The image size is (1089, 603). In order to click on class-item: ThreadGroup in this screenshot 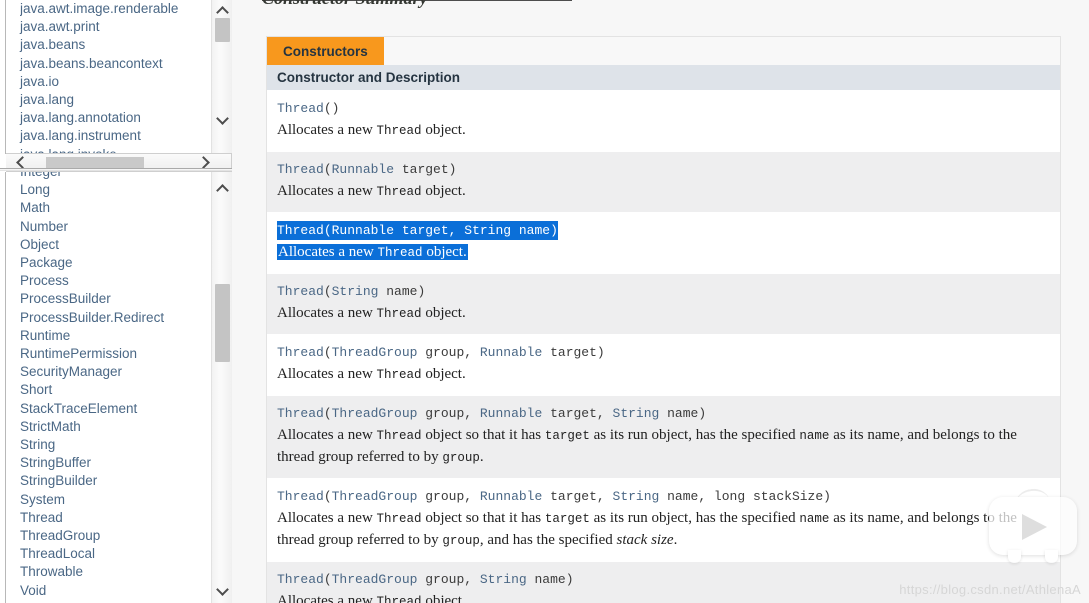, I will do `click(115, 536)`.